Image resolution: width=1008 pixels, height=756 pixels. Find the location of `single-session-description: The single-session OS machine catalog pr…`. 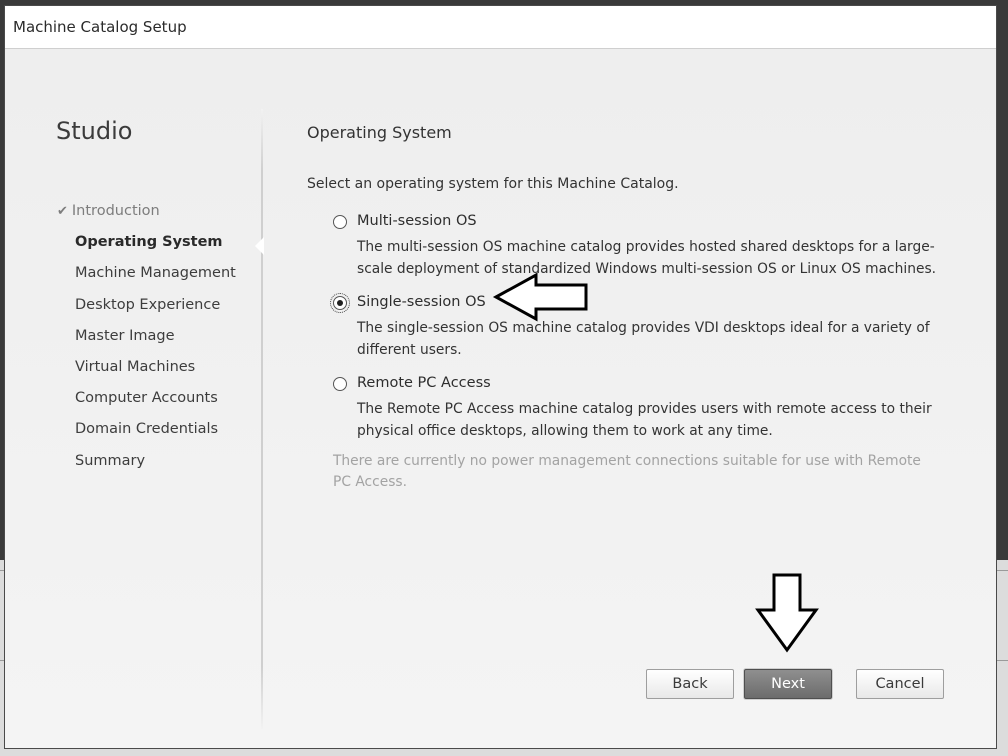

single-session-description: The single-session OS machine catalog pr… is located at coordinates (643, 339).